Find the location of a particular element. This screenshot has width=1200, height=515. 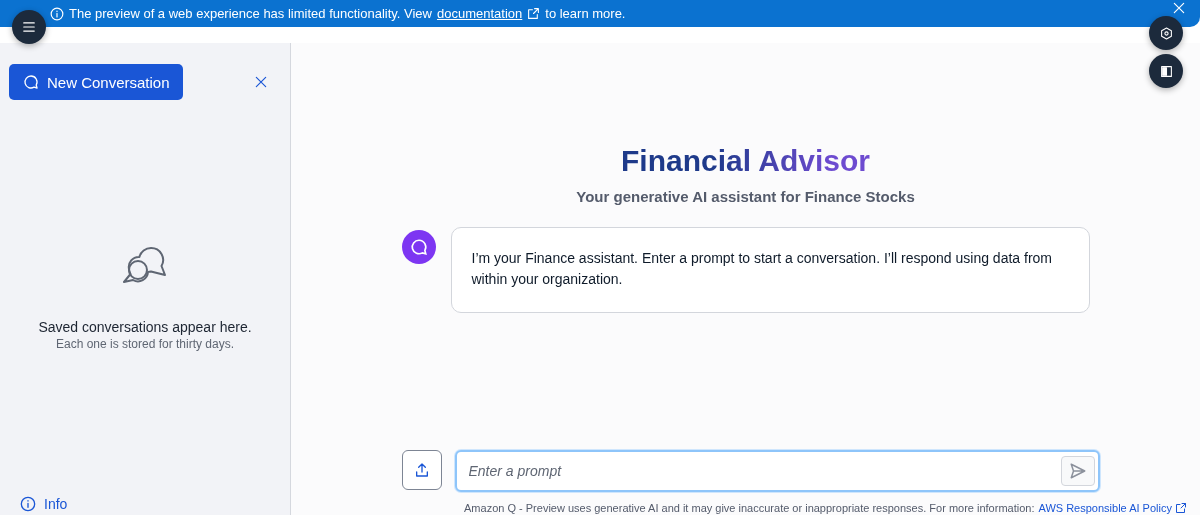

new-conversation-button: New Conversation is located at coordinates (96, 82).